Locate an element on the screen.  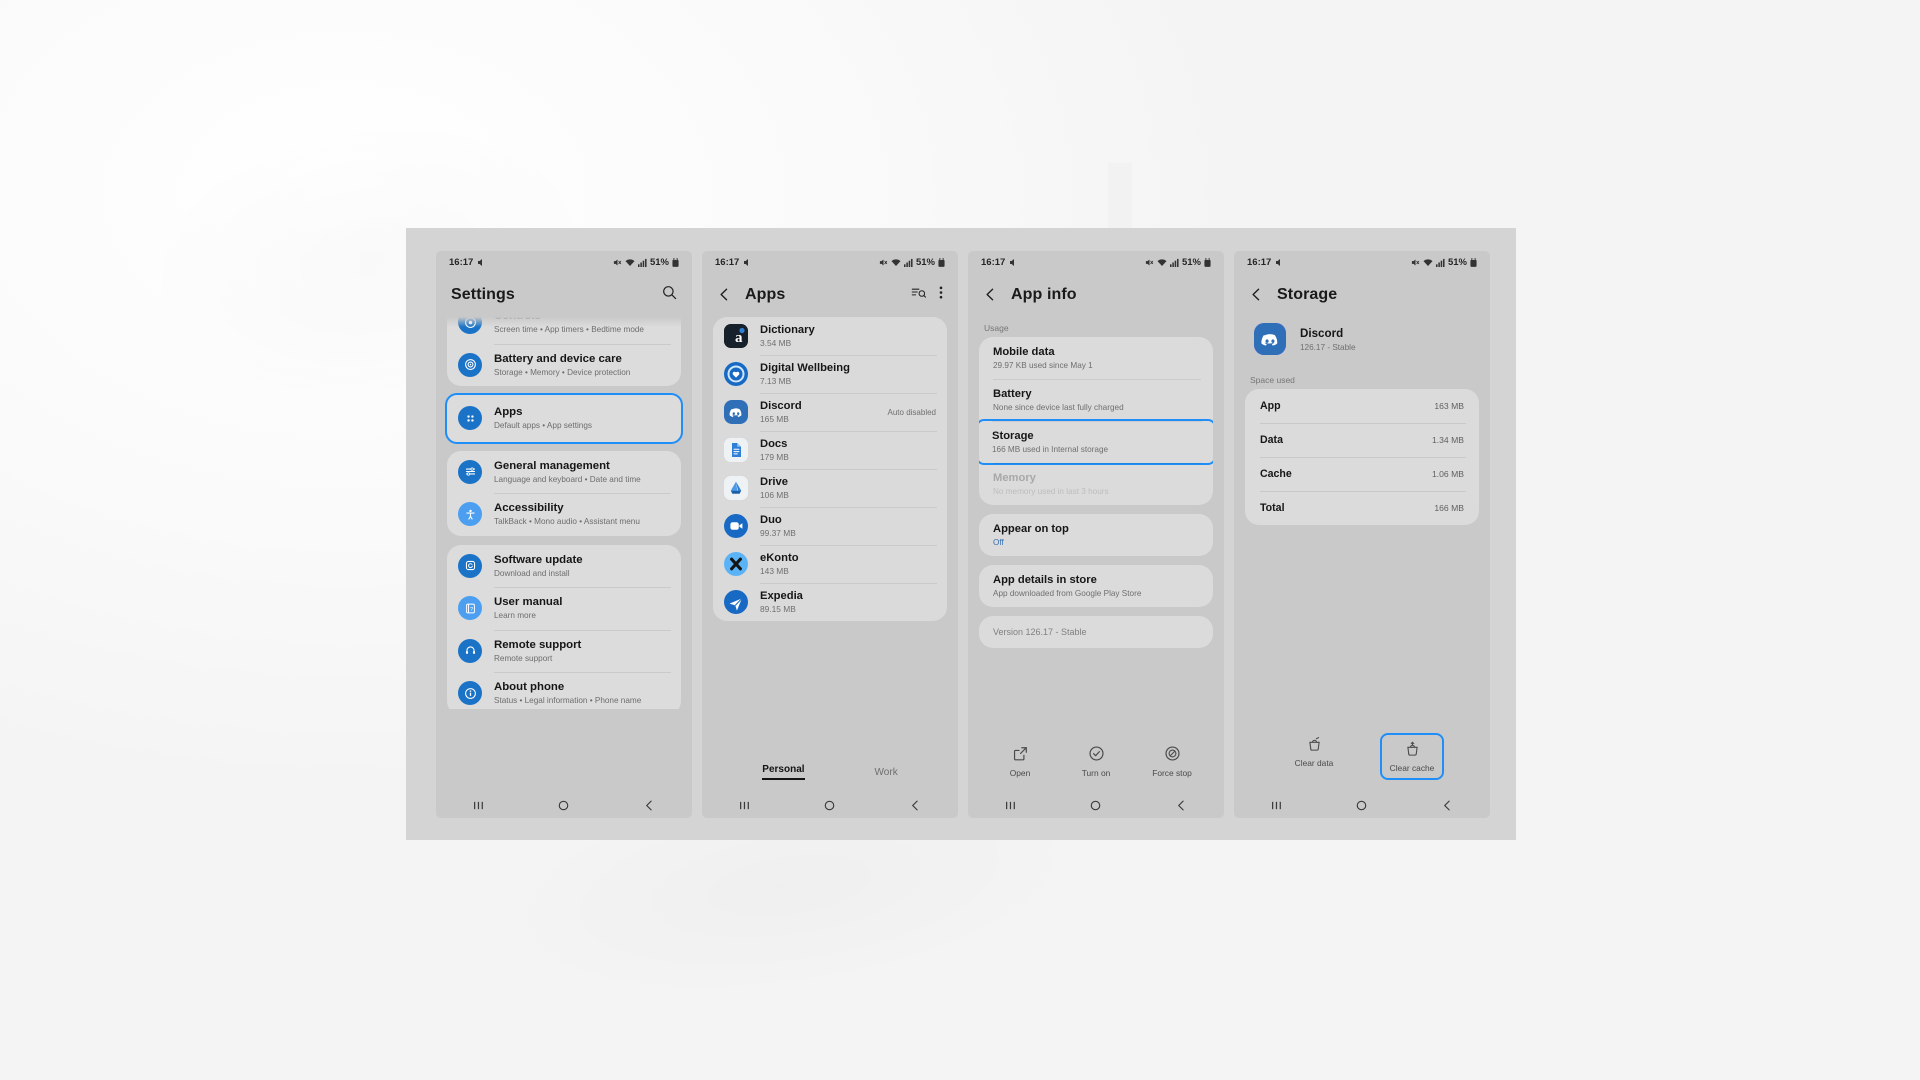
list-item: a Dictionary 3.54 MB is located at coordinates (830, 336).